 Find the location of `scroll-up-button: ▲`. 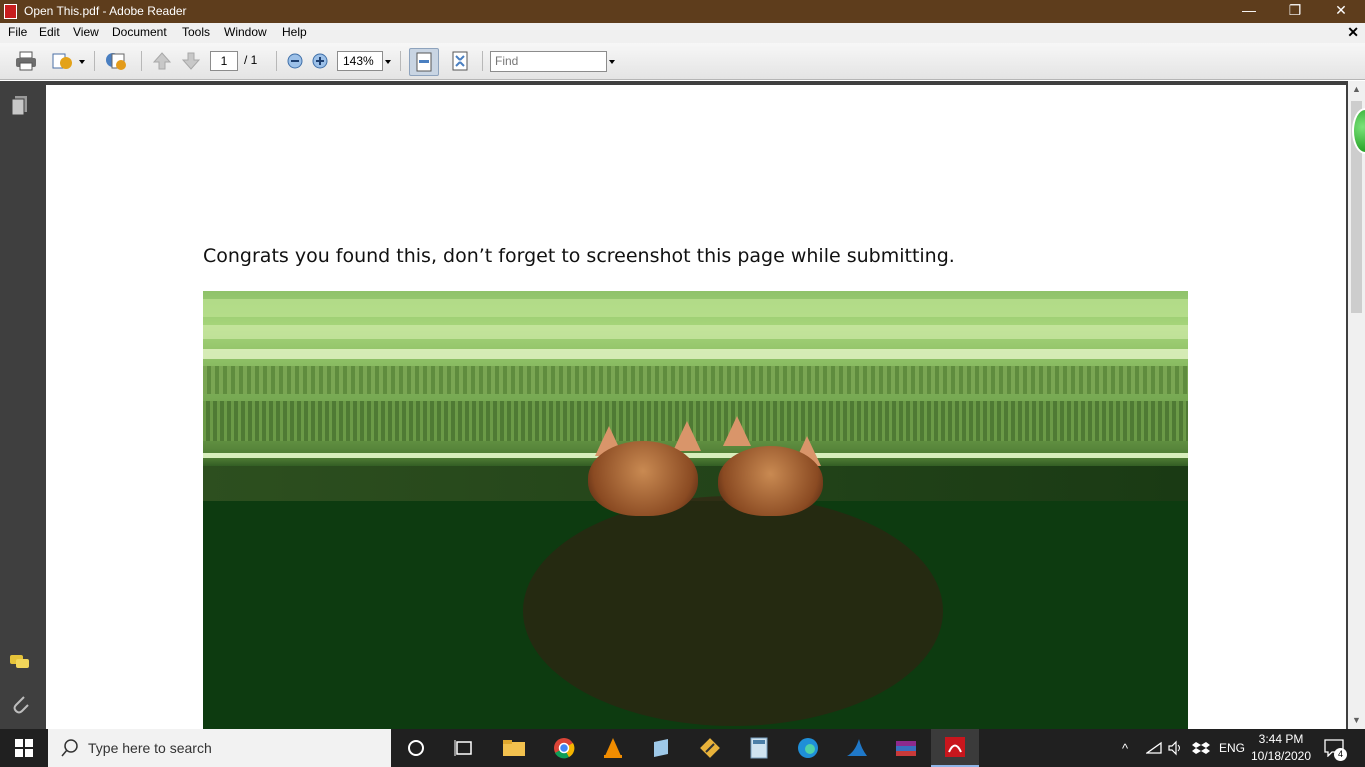

scroll-up-button: ▲ is located at coordinates (1356, 89).